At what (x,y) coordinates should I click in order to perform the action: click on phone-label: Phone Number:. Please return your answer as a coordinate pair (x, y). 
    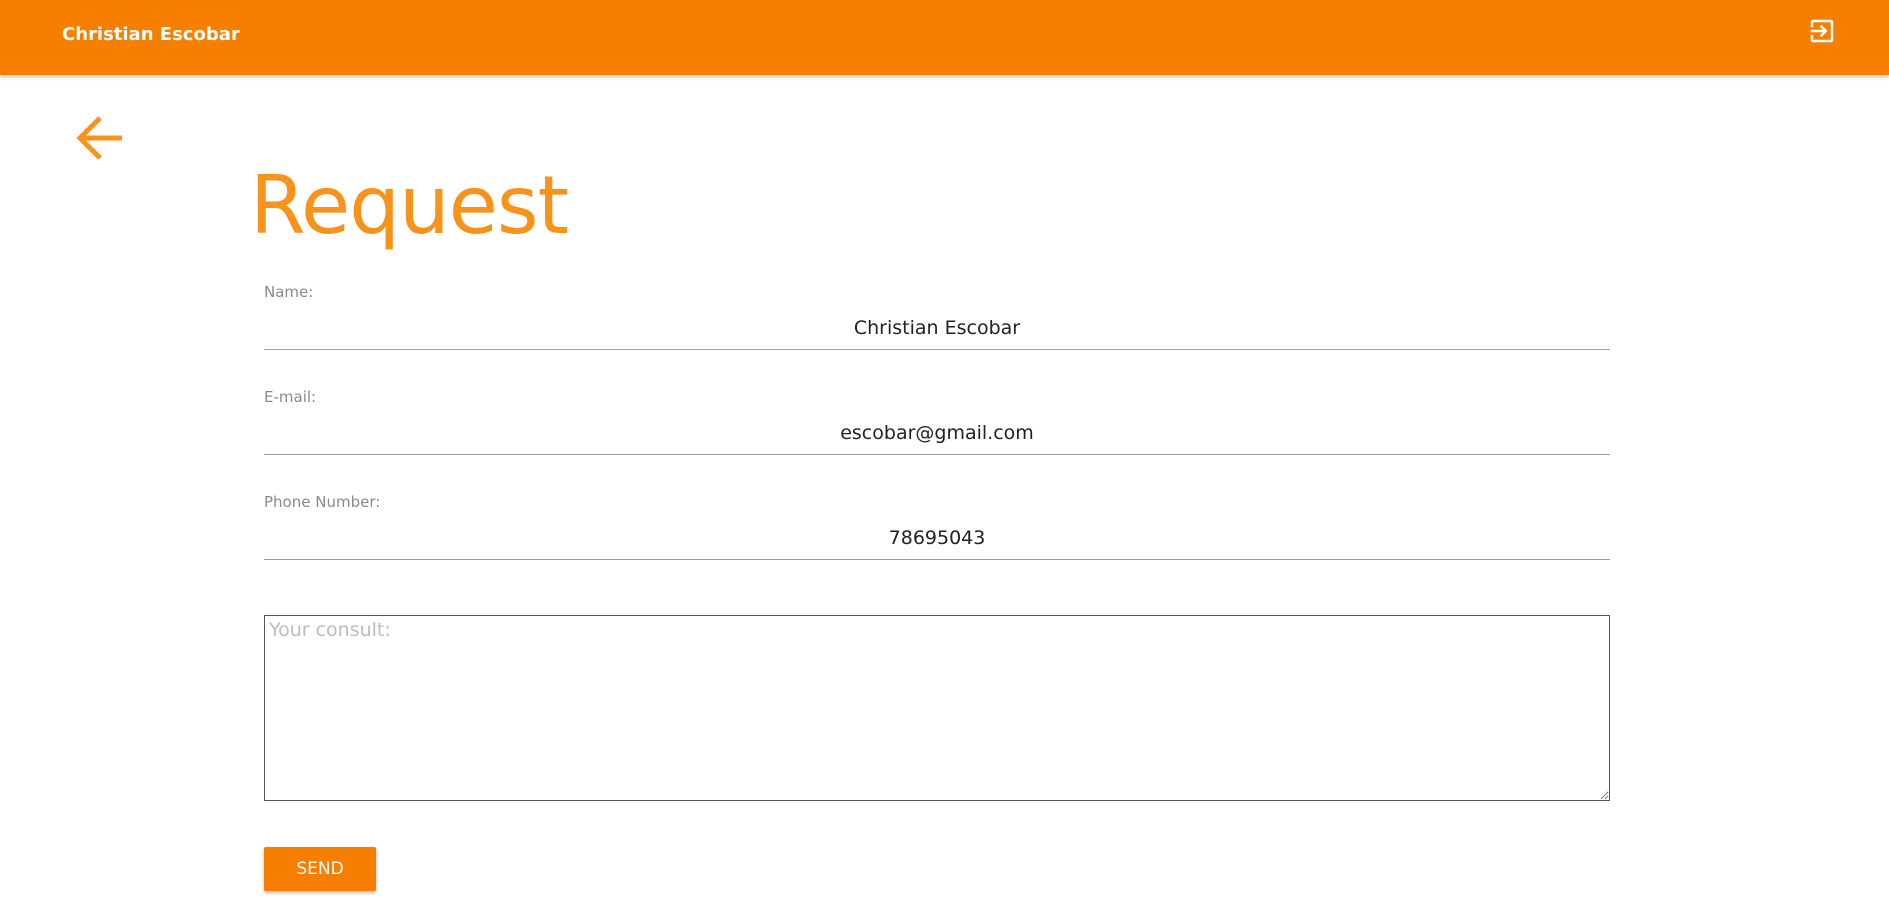
    Looking at the image, I should click on (322, 502).